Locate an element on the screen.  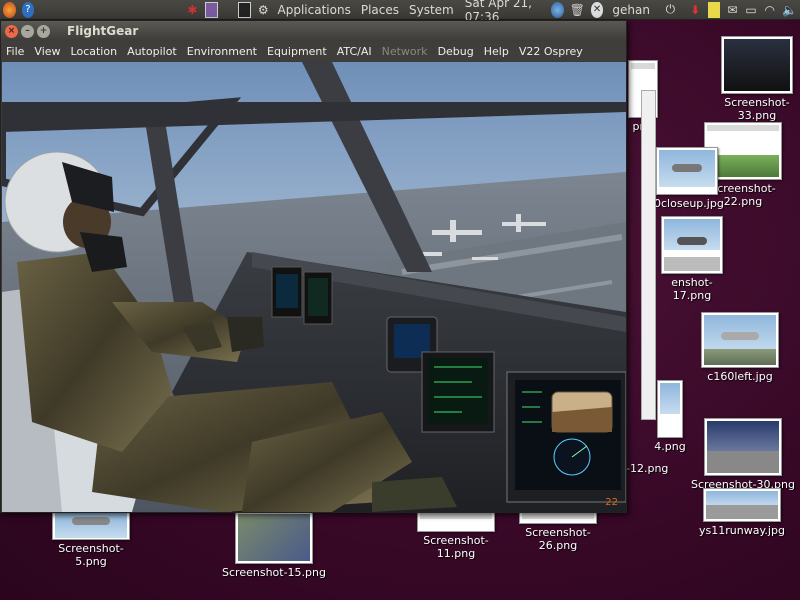
firefox-icon is located at coordinates (9, 9).